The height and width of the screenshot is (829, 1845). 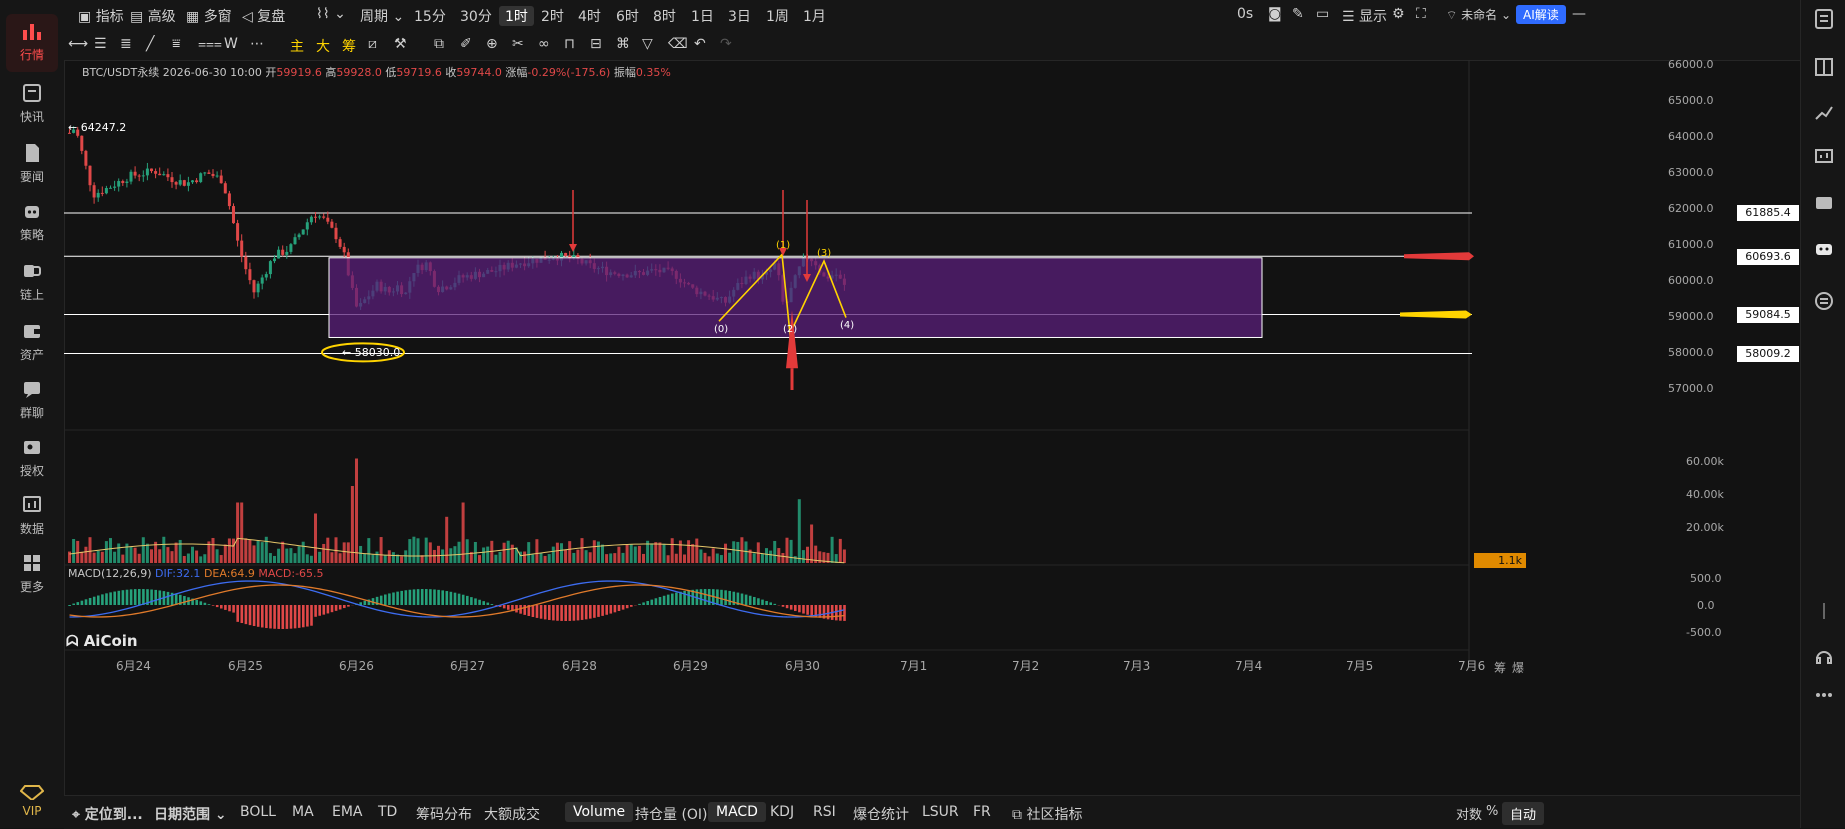 I want to click on undo-icon: ↶, so click(x=700, y=44).